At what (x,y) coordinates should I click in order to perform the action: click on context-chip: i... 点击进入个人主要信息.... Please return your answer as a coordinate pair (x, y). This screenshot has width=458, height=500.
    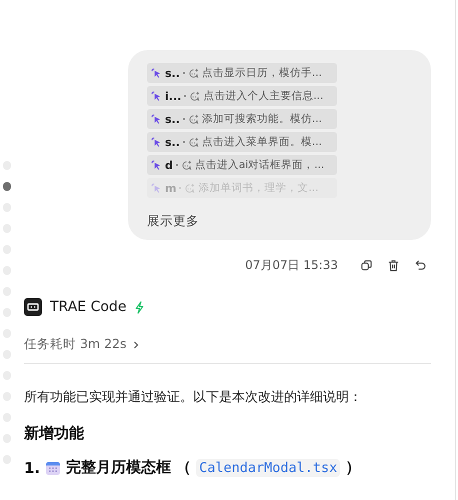
    Looking at the image, I should click on (242, 96).